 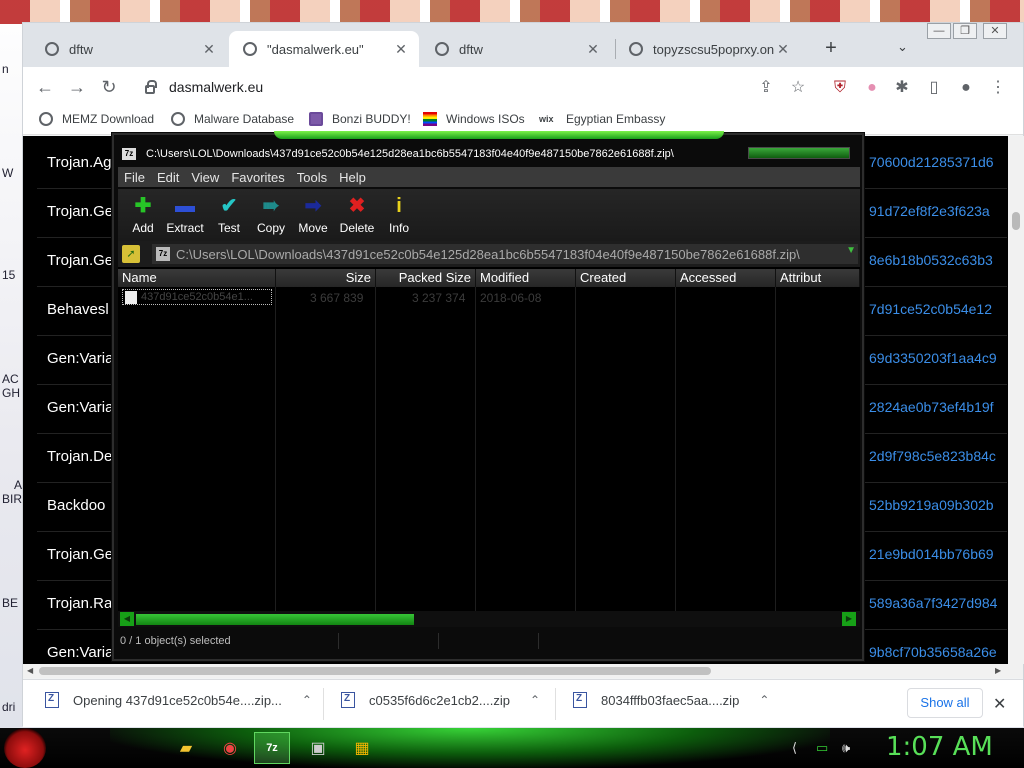 What do you see at coordinates (995, 31) in the screenshot?
I see `close-window-button: ✕` at bounding box center [995, 31].